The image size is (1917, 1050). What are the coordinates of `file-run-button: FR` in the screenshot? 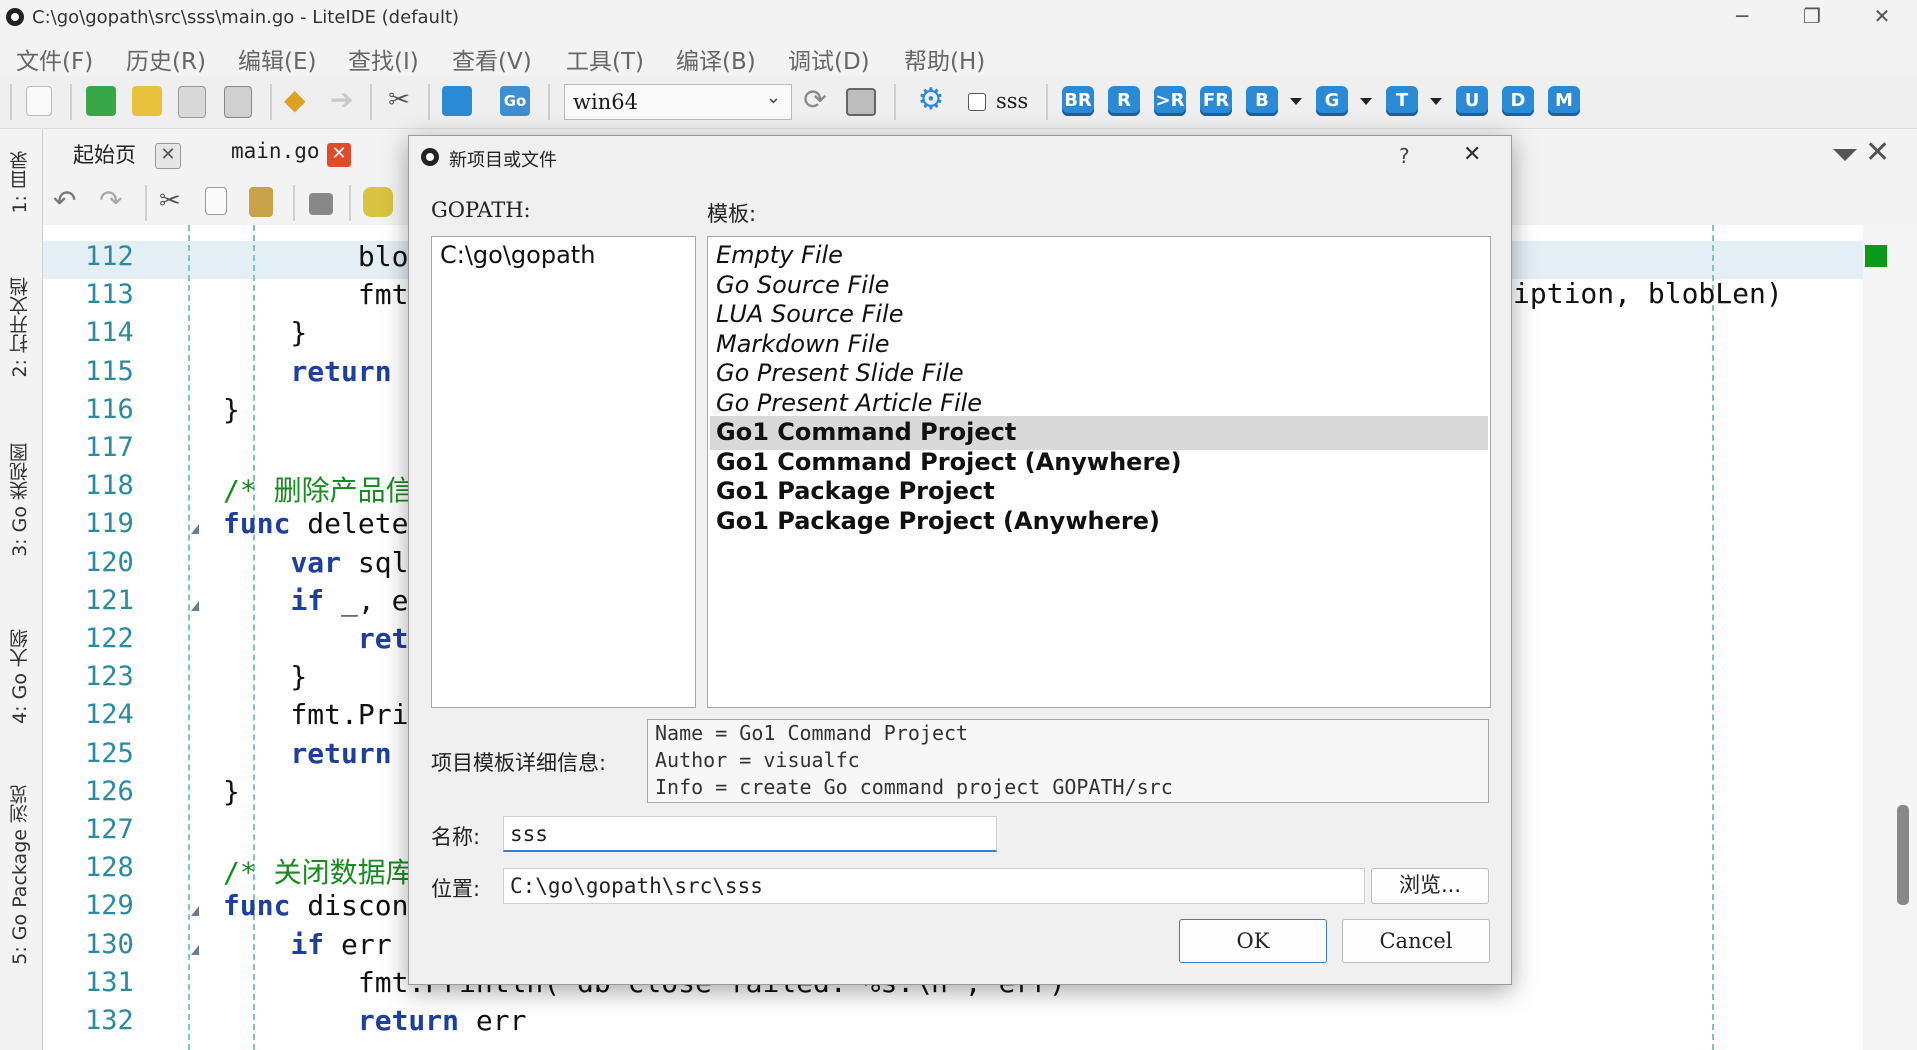 It's located at (1216, 101).